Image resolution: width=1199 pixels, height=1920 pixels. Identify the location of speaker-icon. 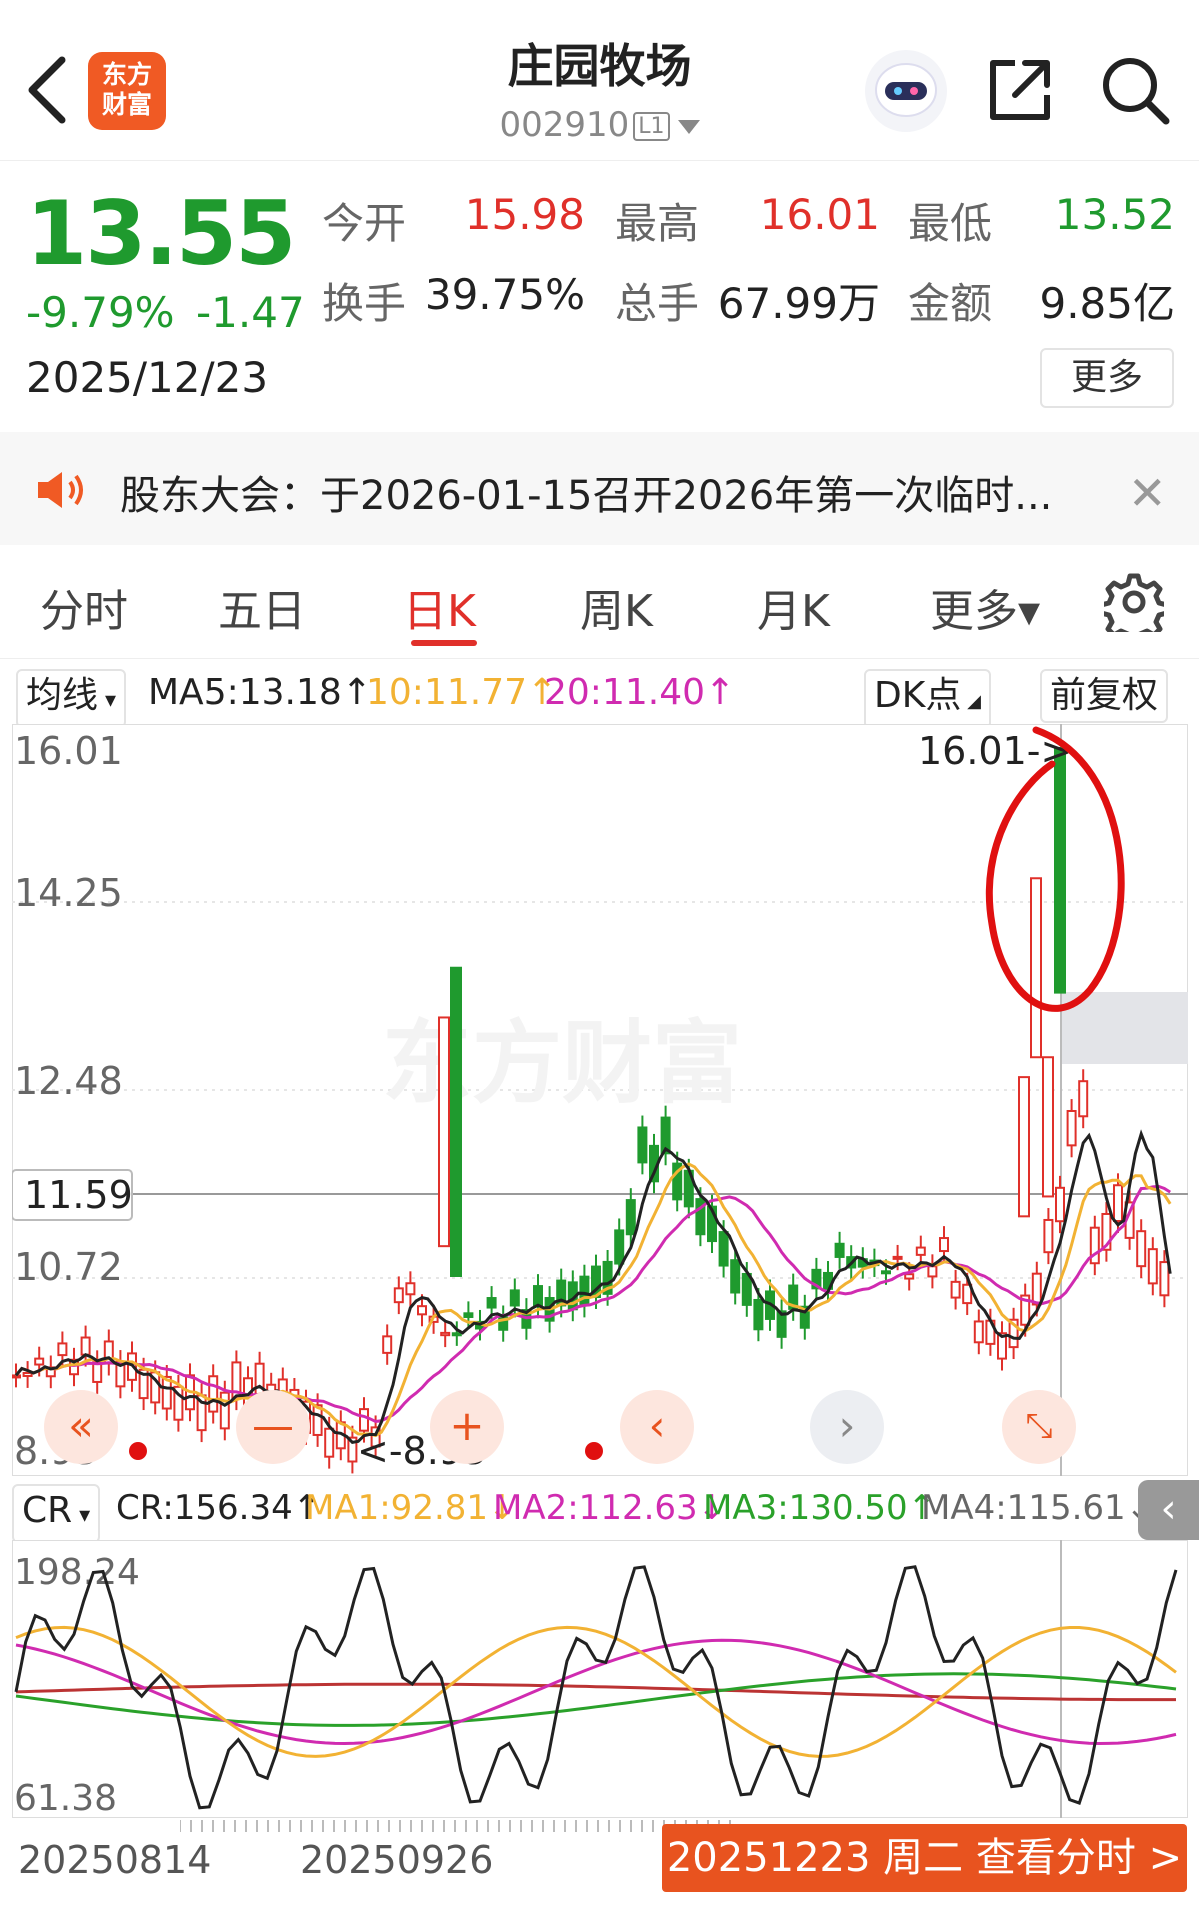
(60, 490).